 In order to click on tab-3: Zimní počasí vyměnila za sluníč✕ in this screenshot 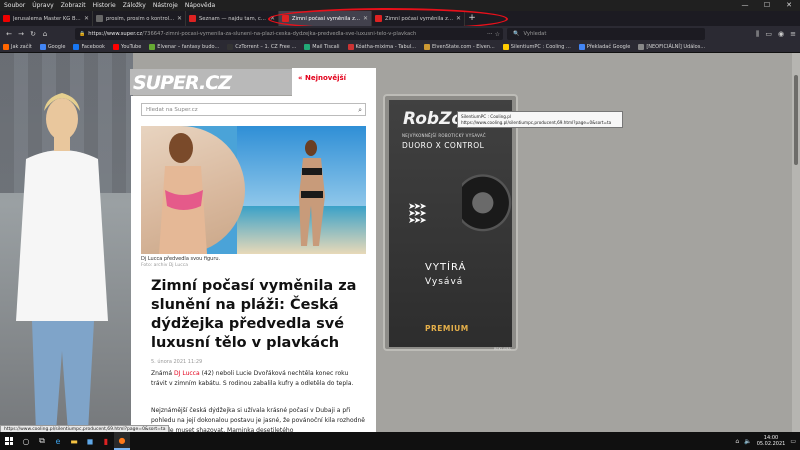, I will do `click(325, 18)`.